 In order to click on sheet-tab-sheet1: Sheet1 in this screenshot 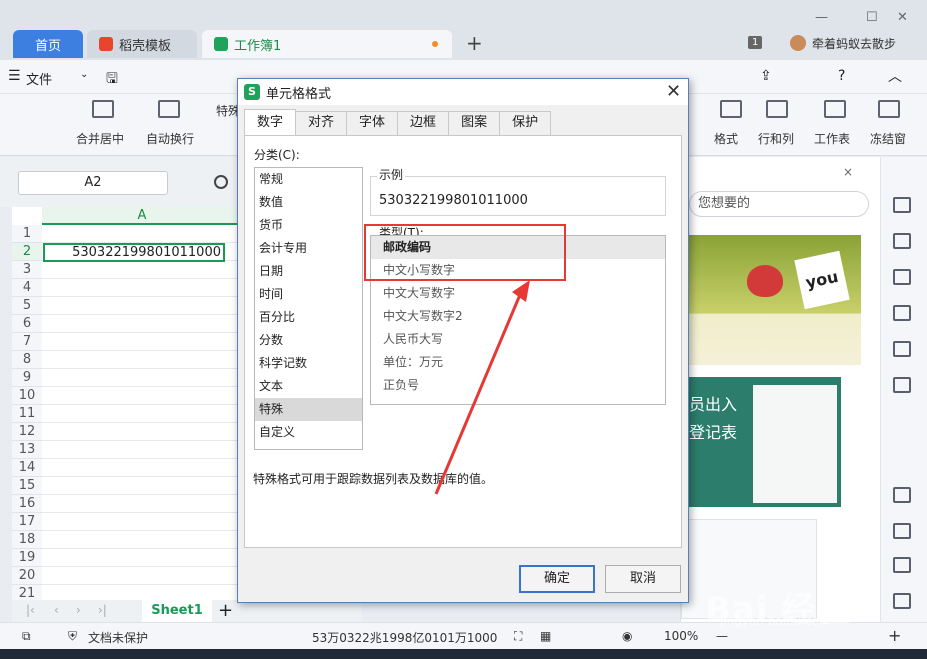, I will do `click(177, 611)`.